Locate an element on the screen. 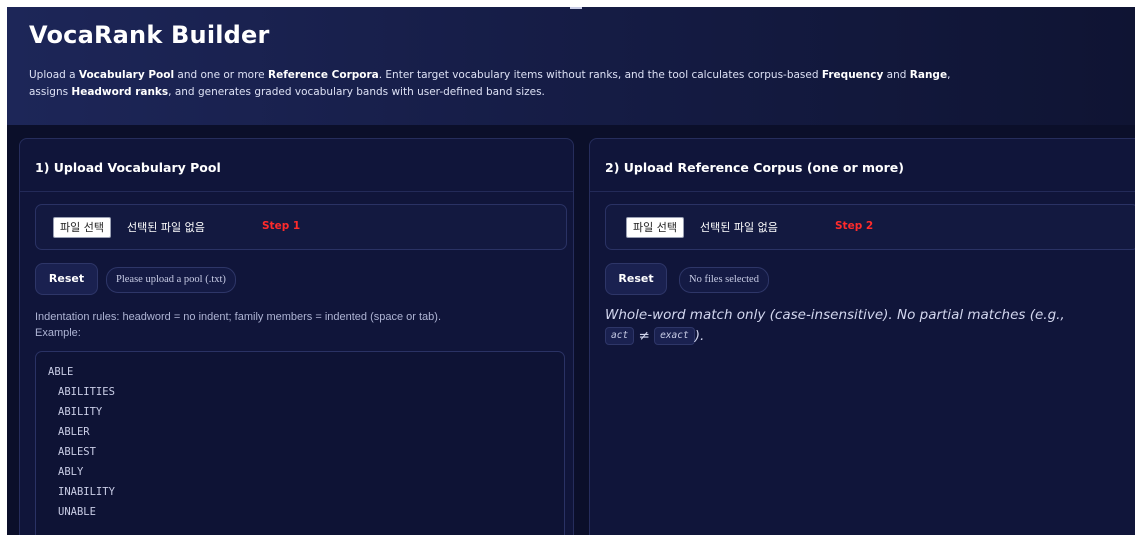 The height and width of the screenshot is (535, 1135). top-marker is located at coordinates (576, 8).